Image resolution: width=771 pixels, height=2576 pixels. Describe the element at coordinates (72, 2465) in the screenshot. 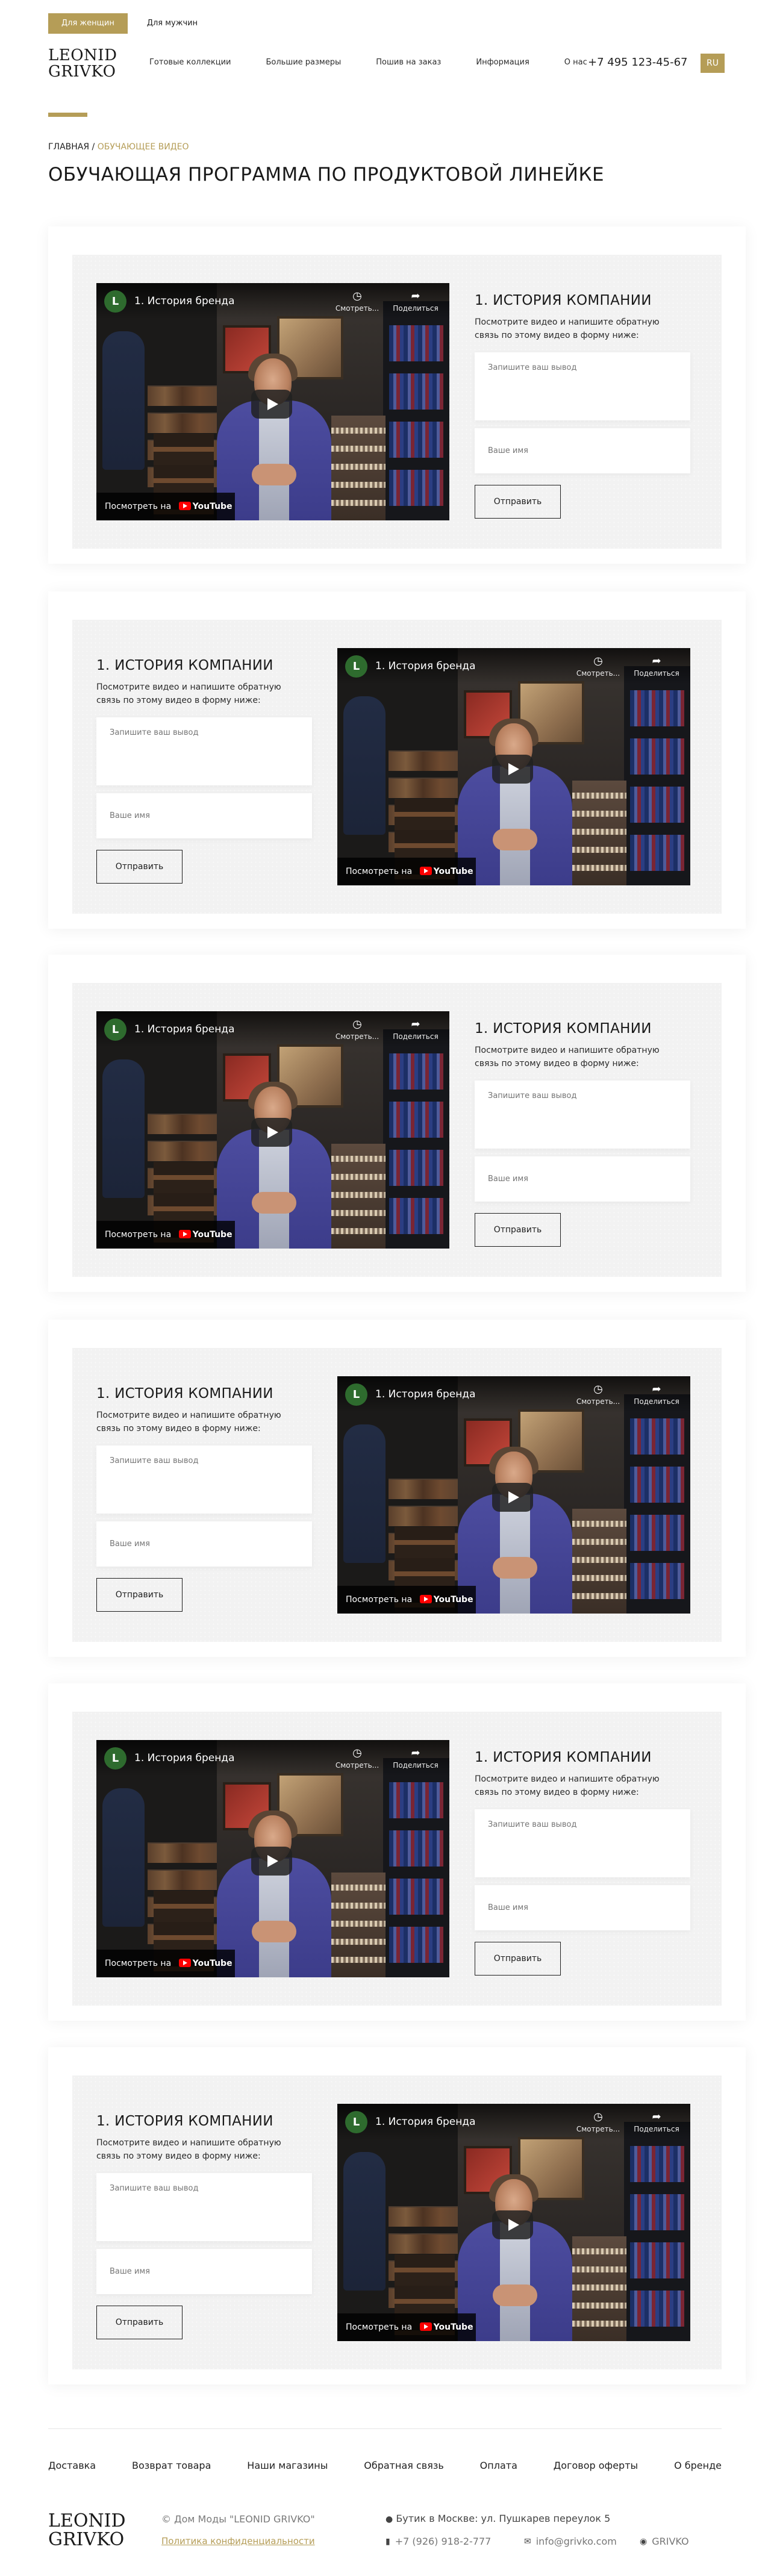

I see `footer-link-delivery: Доставка` at that location.